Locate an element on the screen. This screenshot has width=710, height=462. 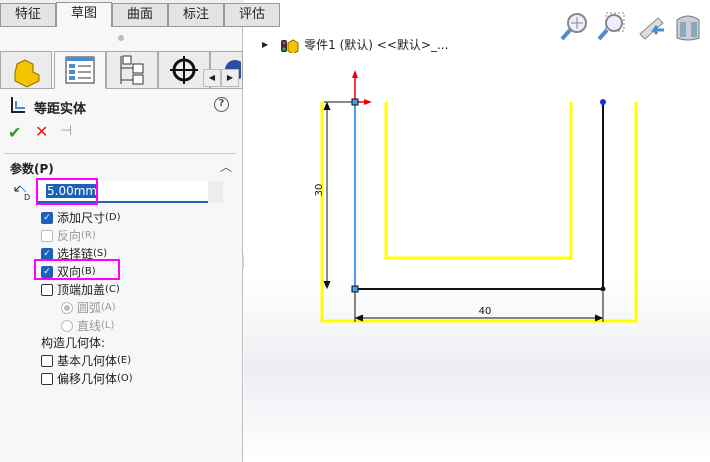
configuration-manager-tab is located at coordinates (132, 70).